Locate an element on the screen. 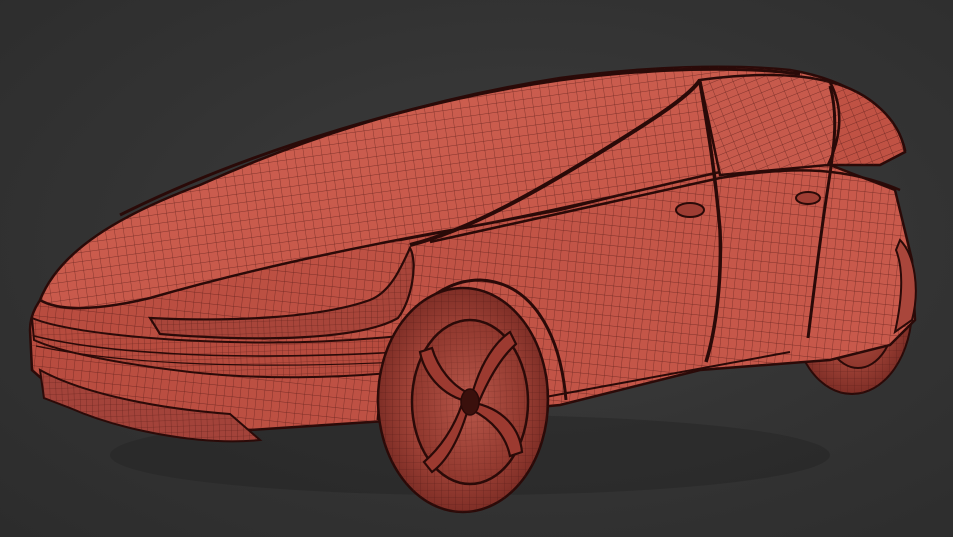 The image size is (953, 537). door-handle-front is located at coordinates (690, 210).